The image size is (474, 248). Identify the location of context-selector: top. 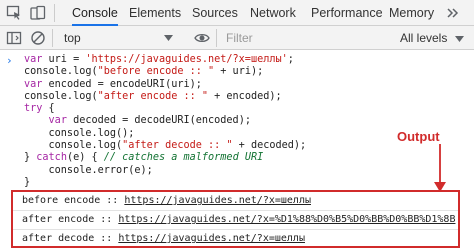
(119, 38).